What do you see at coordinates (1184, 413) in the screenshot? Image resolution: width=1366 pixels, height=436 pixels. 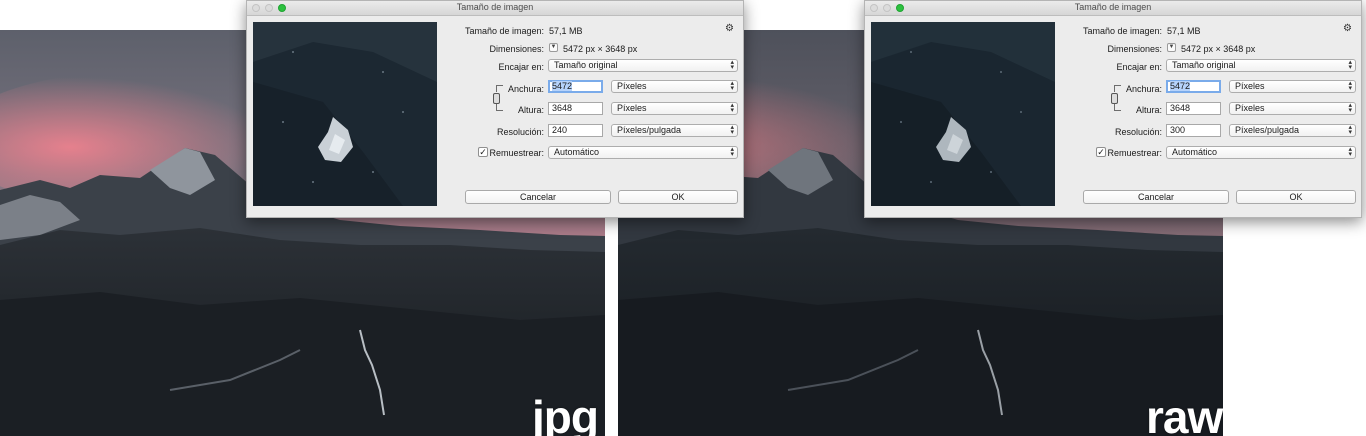 I see `raw-label: raw` at bounding box center [1184, 413].